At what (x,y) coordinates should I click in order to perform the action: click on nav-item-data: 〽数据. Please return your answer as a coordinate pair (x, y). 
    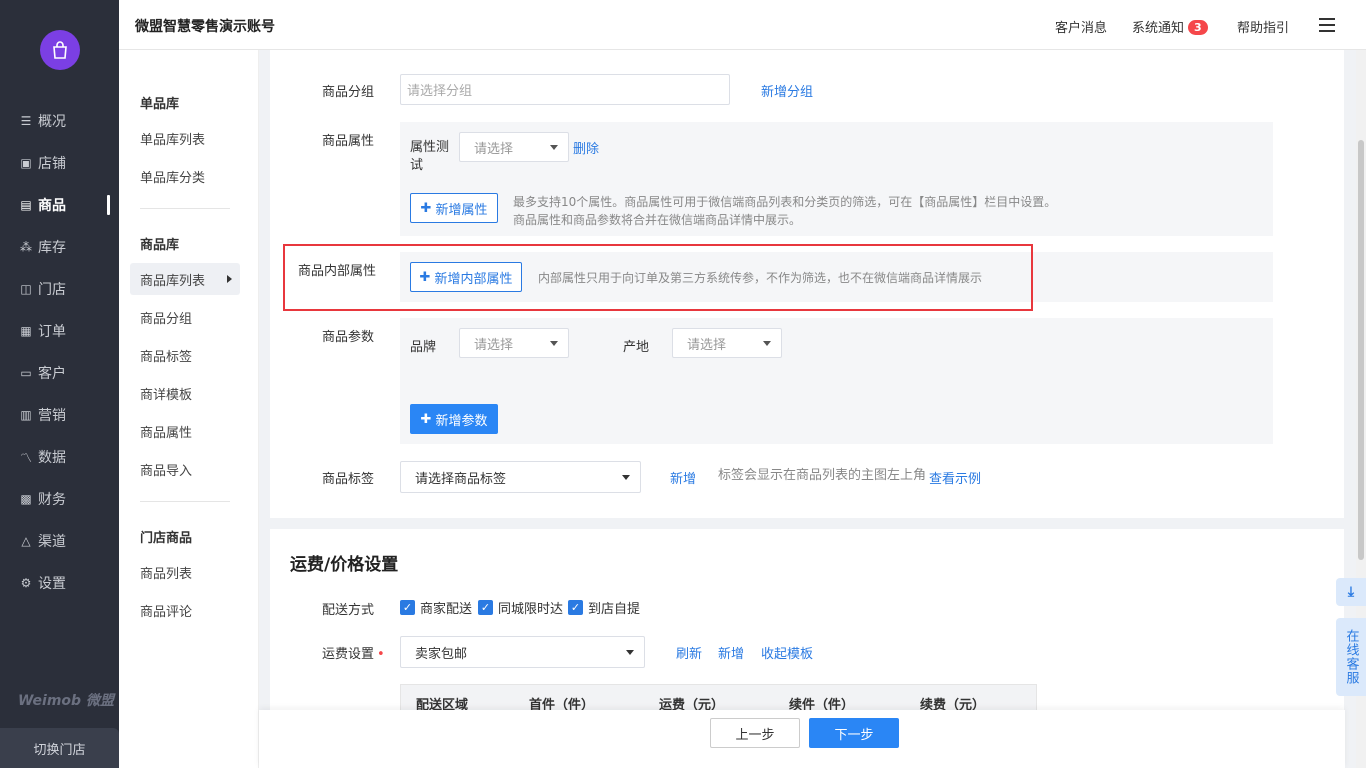
    Looking at the image, I should click on (67, 457).